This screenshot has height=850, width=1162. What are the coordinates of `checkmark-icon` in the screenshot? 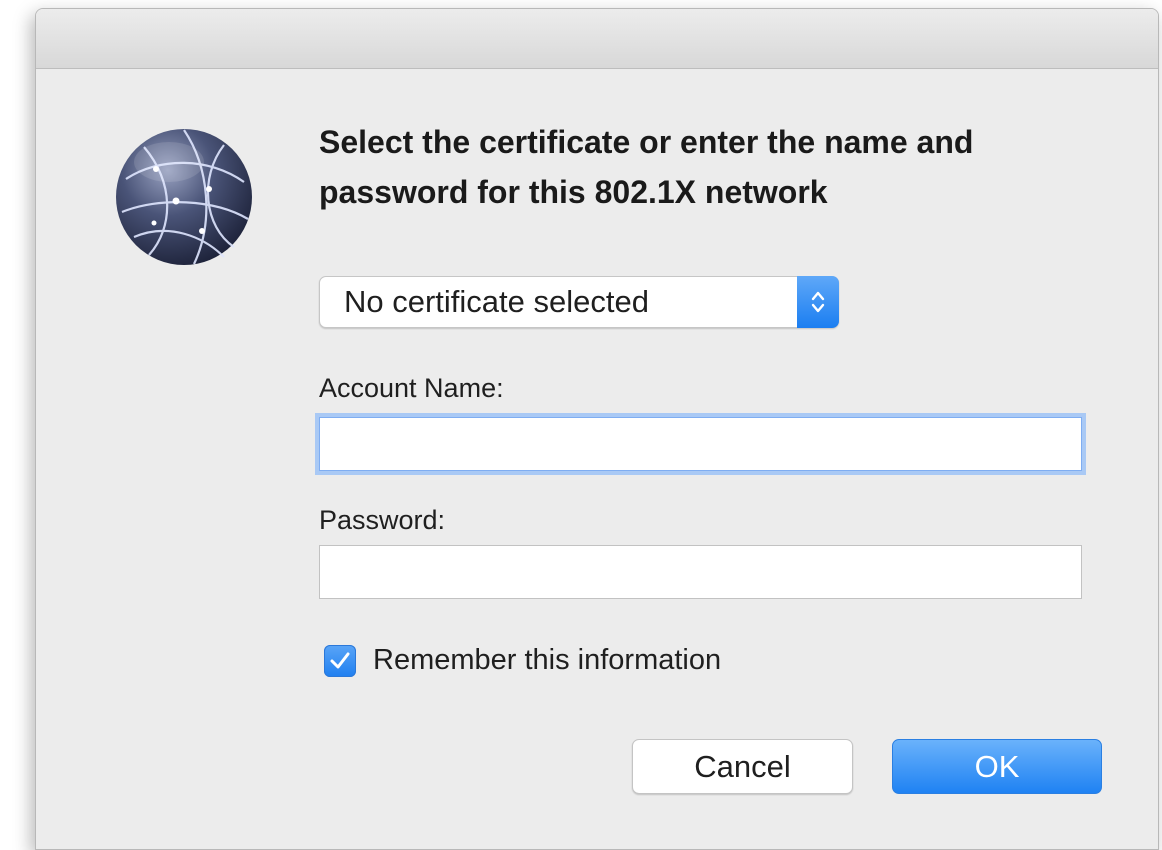 It's located at (340, 660).